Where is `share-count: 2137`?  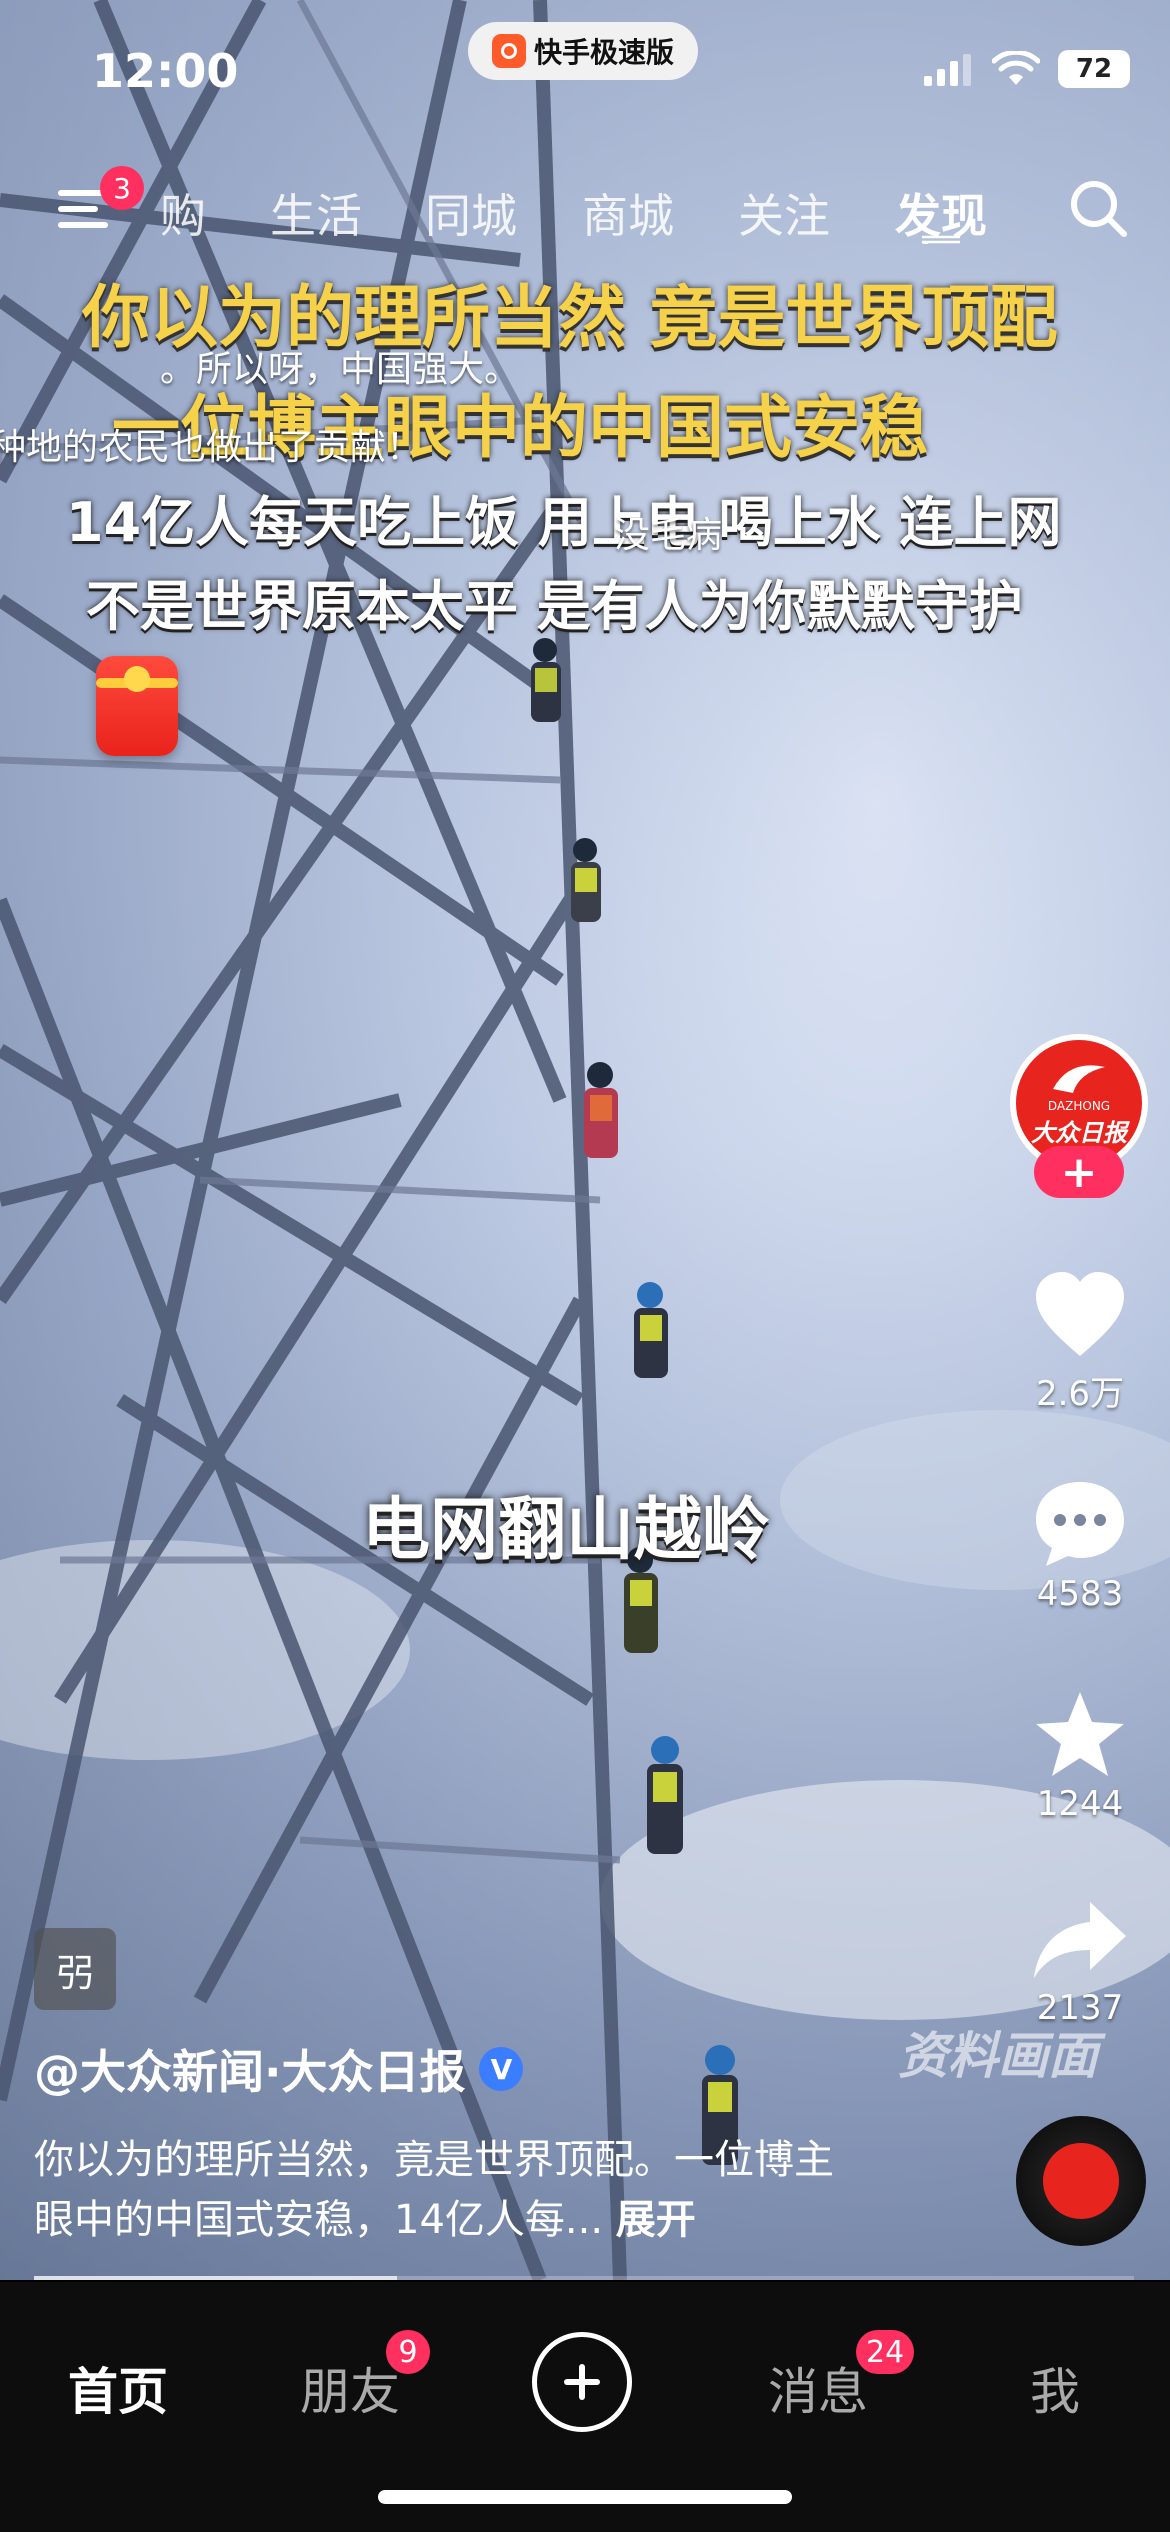 share-count: 2137 is located at coordinates (1080, 2008).